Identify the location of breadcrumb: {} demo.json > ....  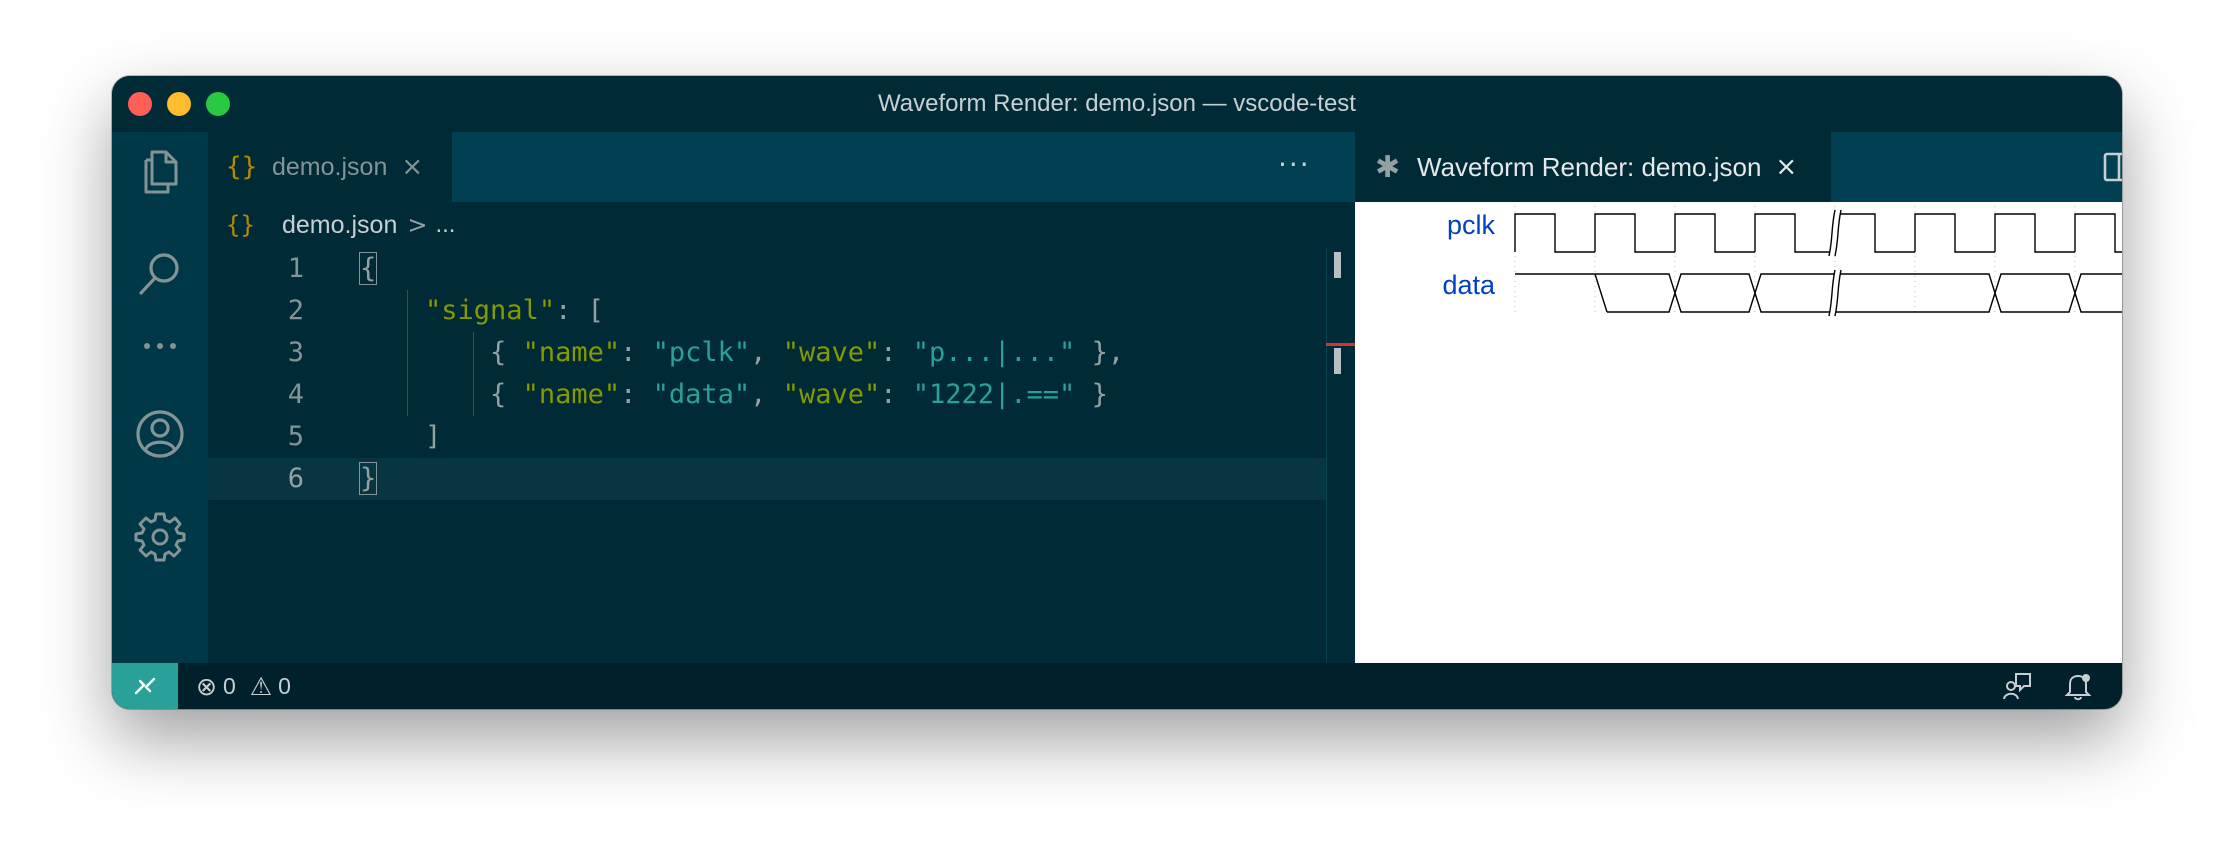
(781, 225).